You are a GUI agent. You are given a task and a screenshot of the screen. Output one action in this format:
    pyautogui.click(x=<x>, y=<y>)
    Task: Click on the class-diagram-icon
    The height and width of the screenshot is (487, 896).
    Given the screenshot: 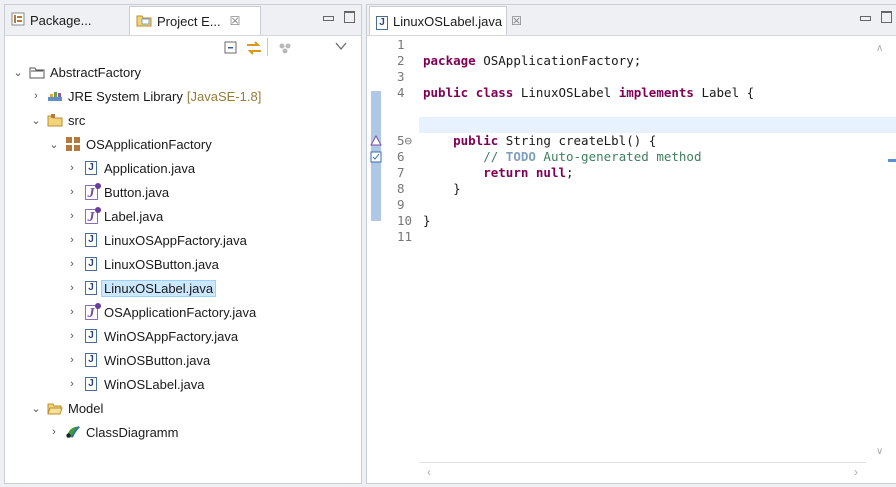 What is the action you would take?
    pyautogui.click(x=73, y=432)
    